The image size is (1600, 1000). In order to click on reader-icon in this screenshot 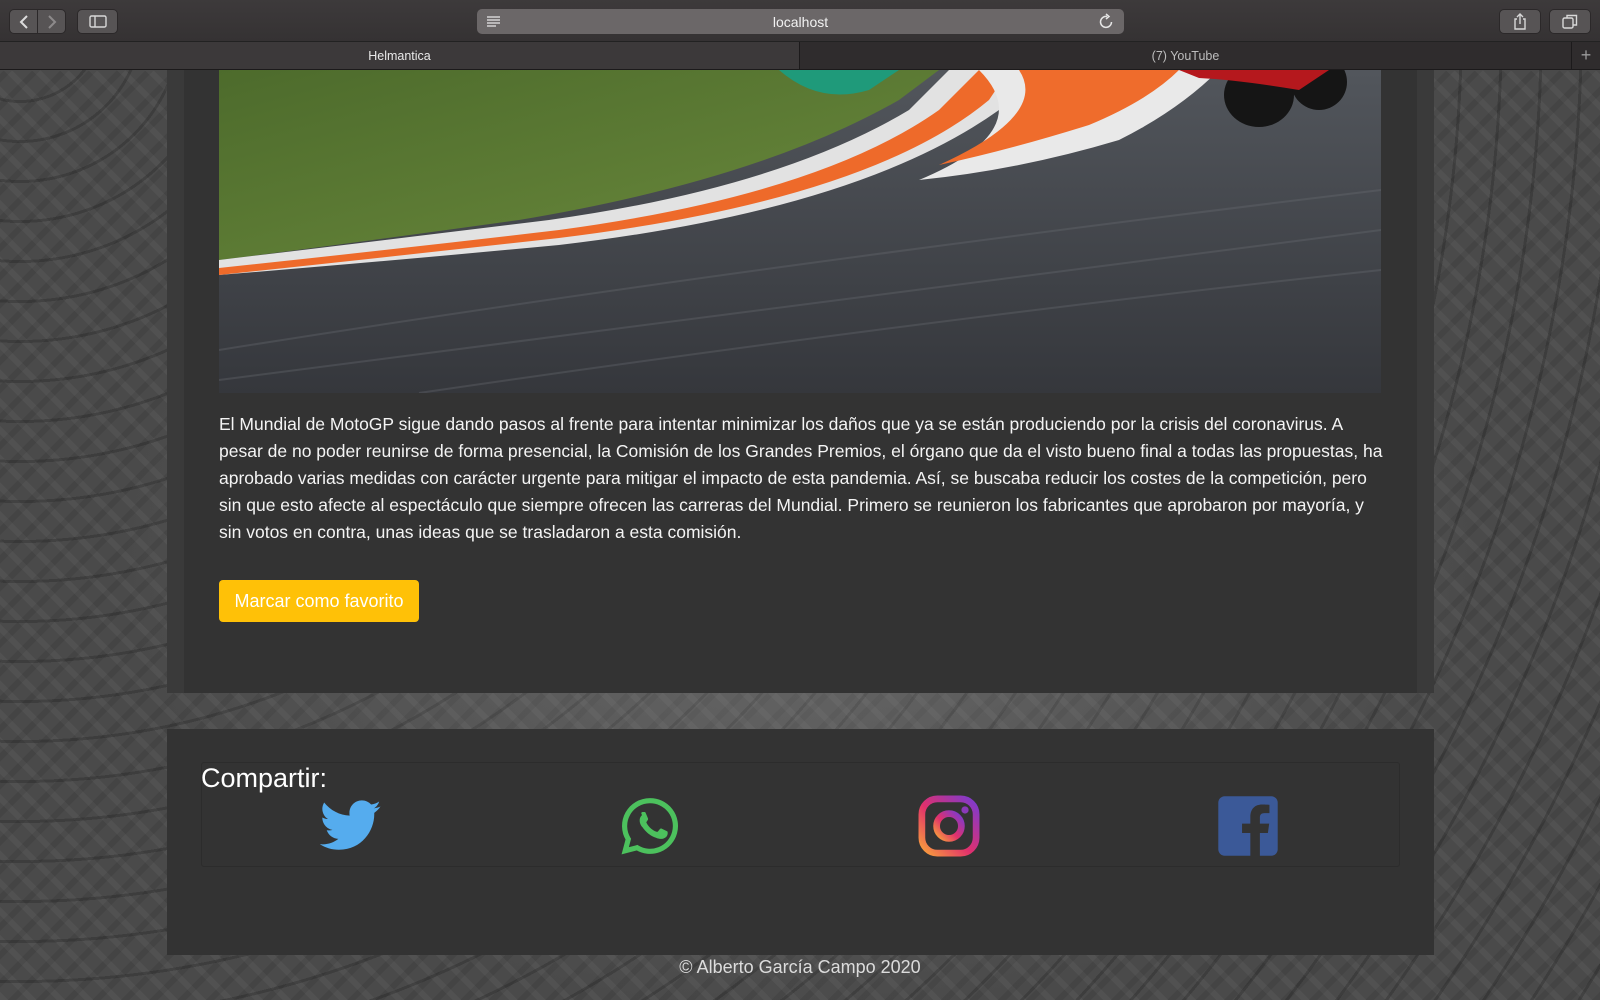, I will do `click(493, 21)`.